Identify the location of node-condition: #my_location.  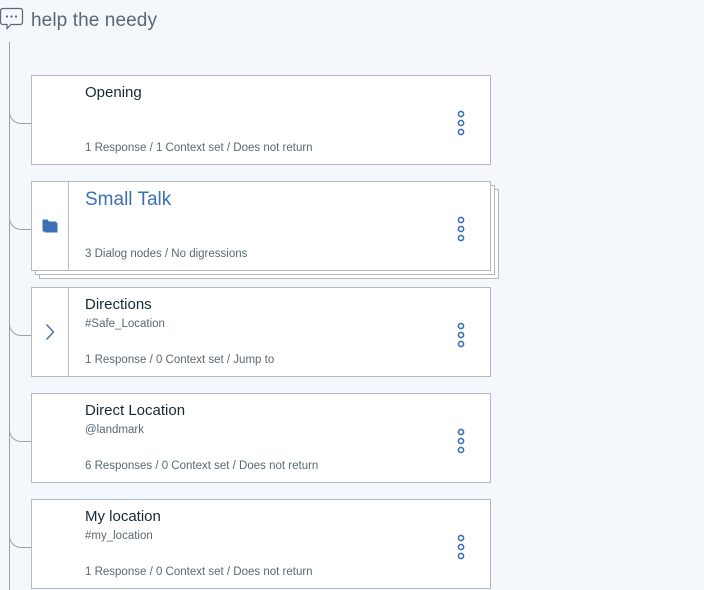
(119, 536).